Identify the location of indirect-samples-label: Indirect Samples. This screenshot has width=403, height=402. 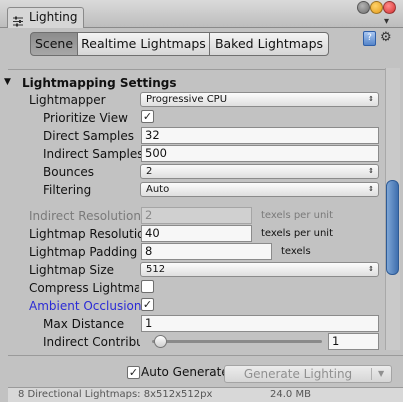
(93, 154).